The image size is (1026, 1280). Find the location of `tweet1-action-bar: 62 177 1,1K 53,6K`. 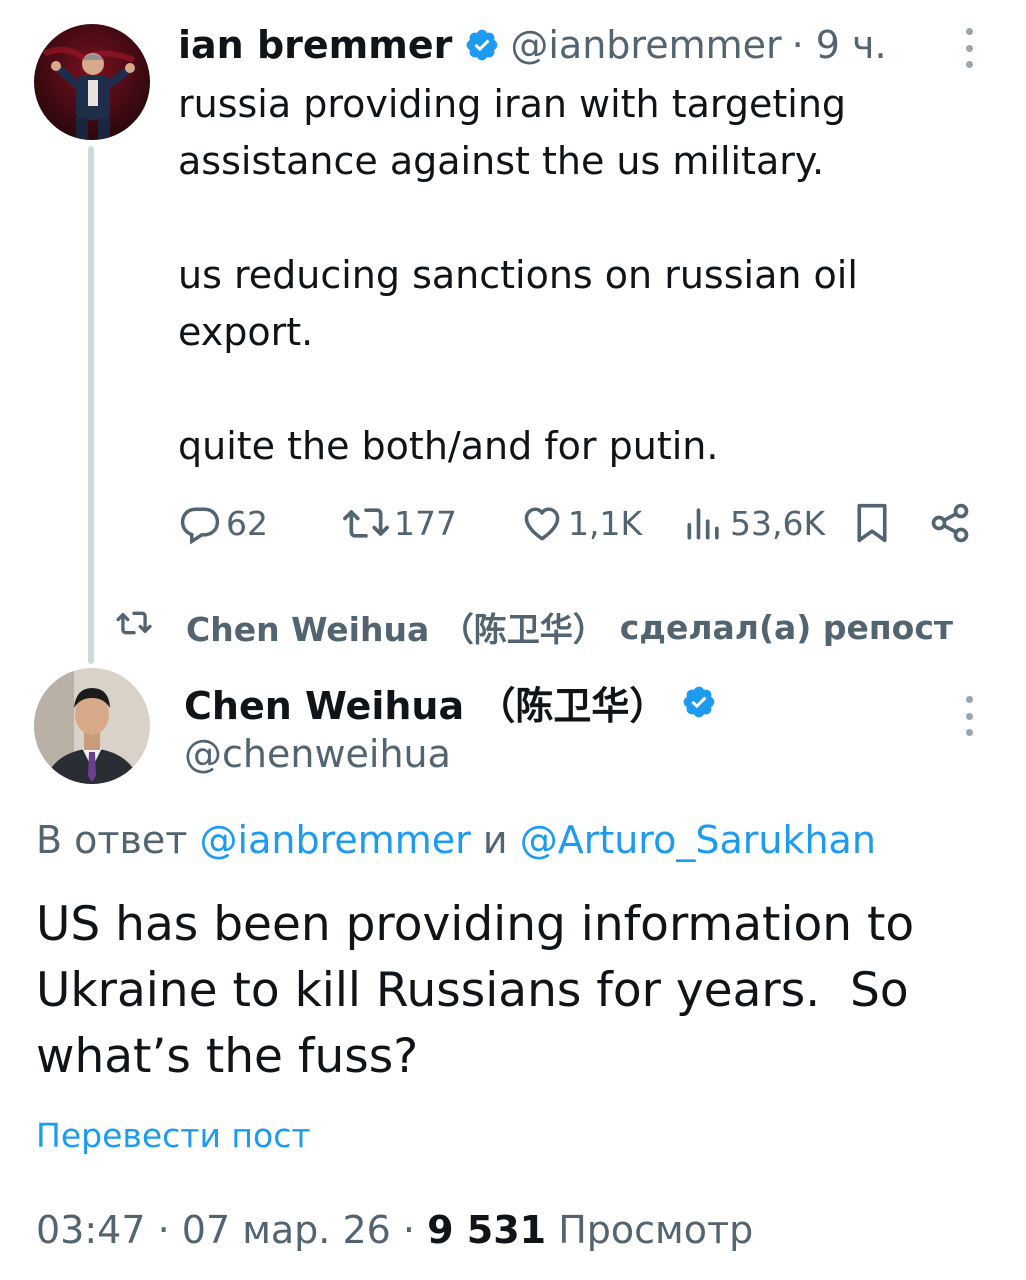

tweet1-action-bar: 62 177 1,1K 53,6K is located at coordinates (578, 523).